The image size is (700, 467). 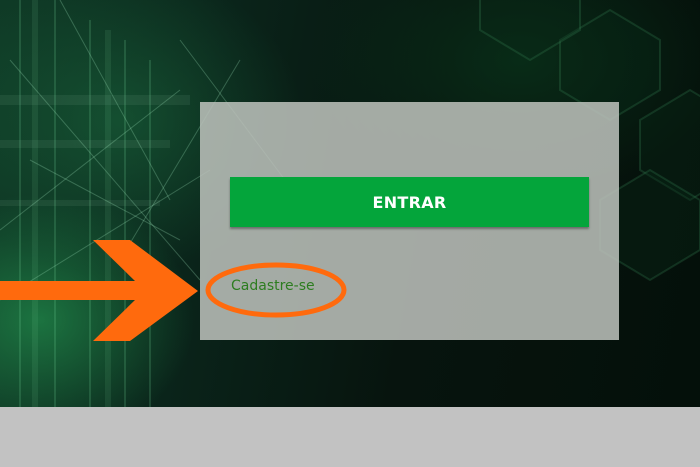 What do you see at coordinates (350, 437) in the screenshot?
I see `footer-area` at bounding box center [350, 437].